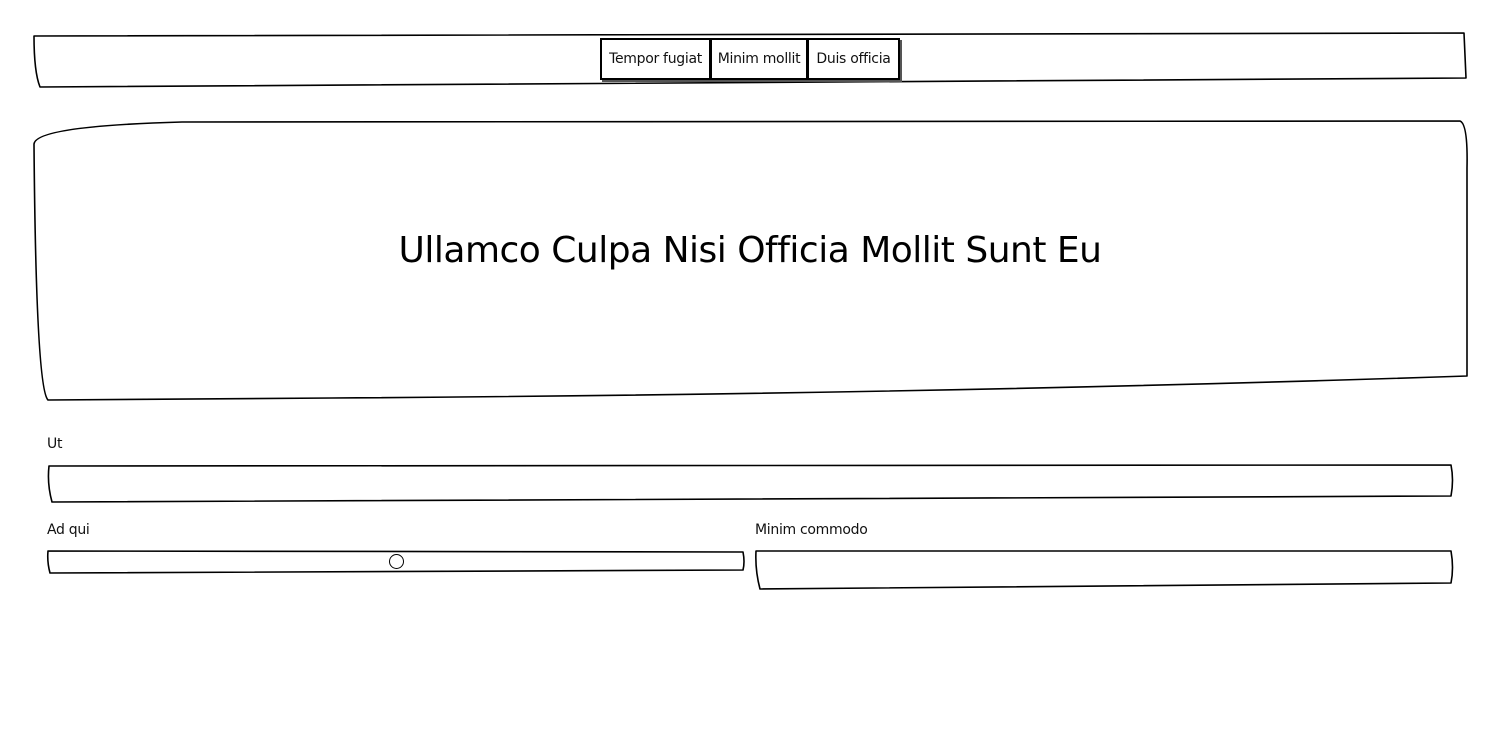 The image size is (1500, 752). I want to click on ad-qui-slider, so click(396, 562).